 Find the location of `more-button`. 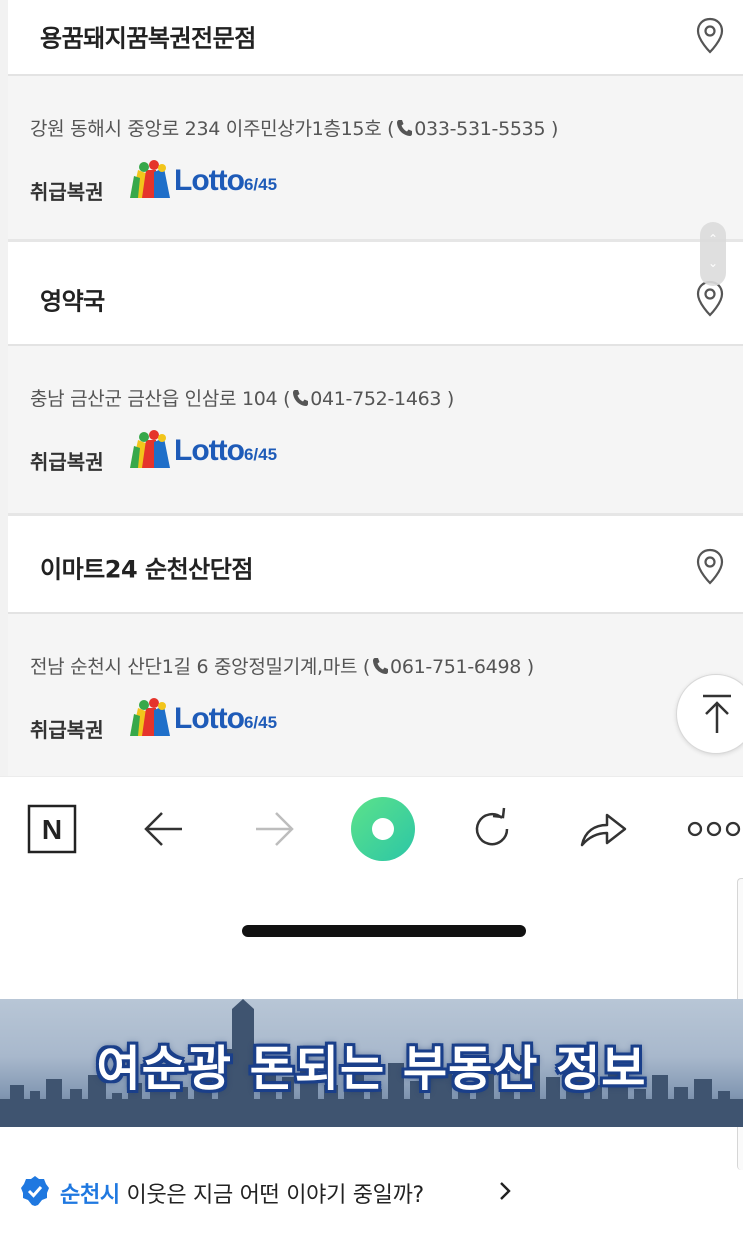

more-button is located at coordinates (713, 829).